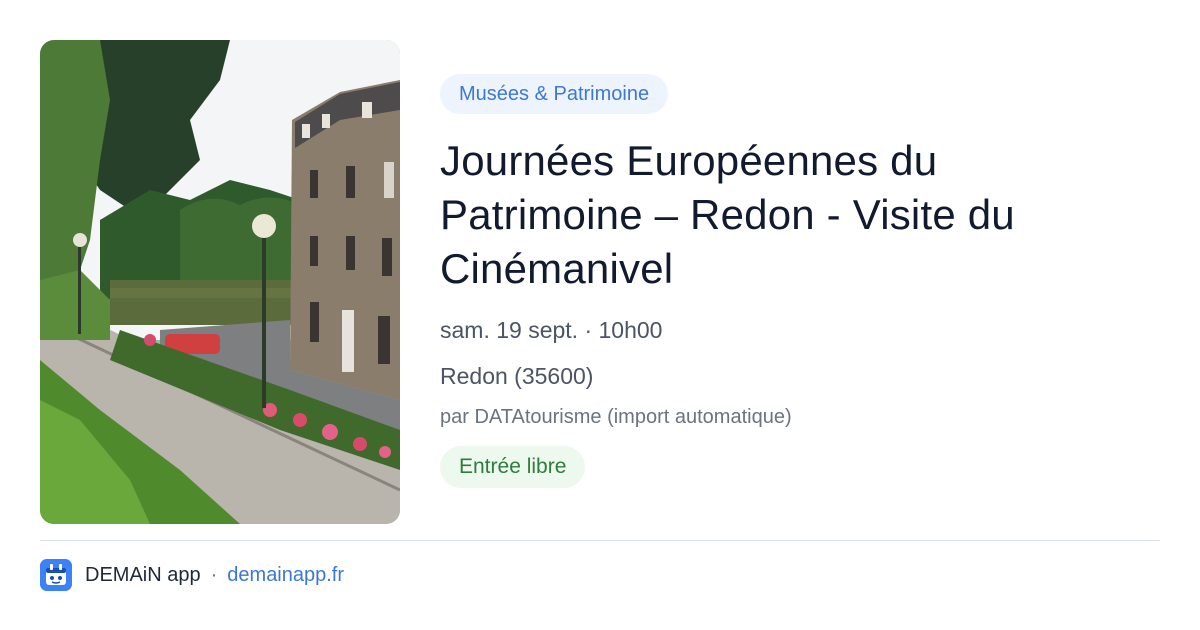 This screenshot has height=630, width=1200. What do you see at coordinates (517, 376) in the screenshot?
I see `event-location: Redon (35600)` at bounding box center [517, 376].